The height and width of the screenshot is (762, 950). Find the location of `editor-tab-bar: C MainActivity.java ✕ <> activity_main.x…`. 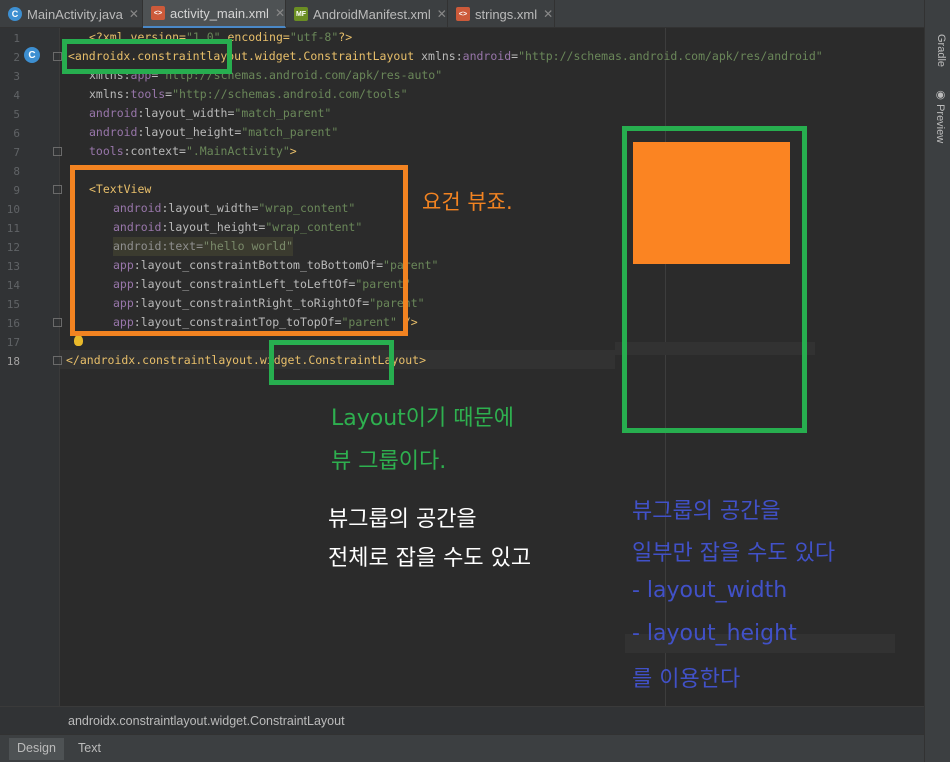

editor-tab-bar: C MainActivity.java ✕ <> activity_main.x… is located at coordinates (462, 14).